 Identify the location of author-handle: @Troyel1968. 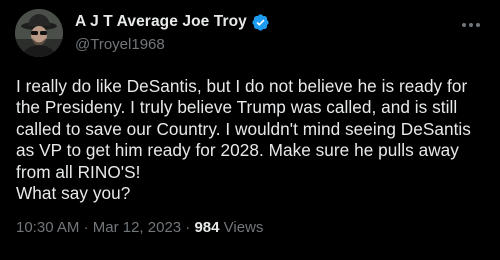
(172, 44).